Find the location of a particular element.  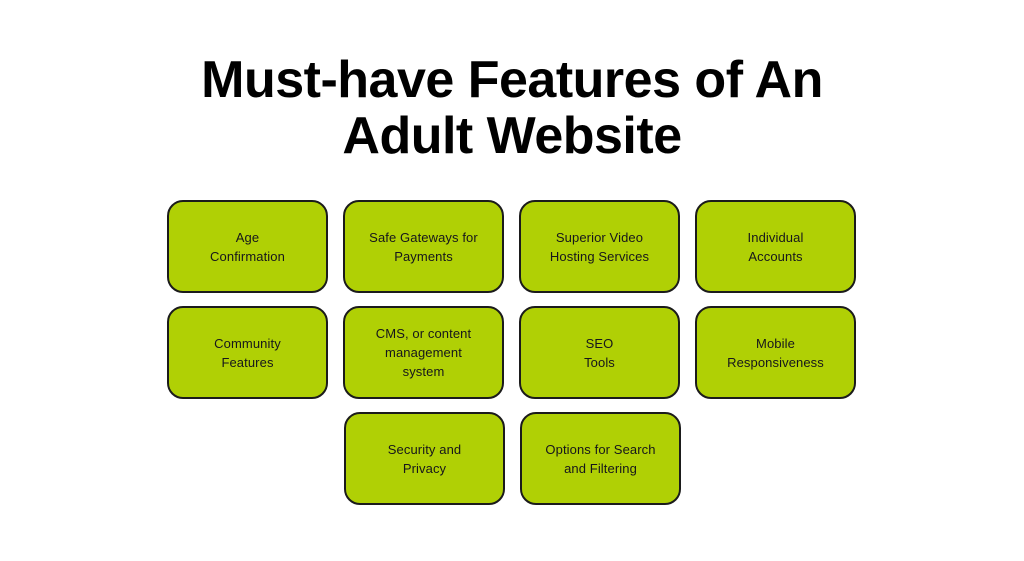

feature-card-label: Superior Video Hosting Services is located at coordinates (599, 246).